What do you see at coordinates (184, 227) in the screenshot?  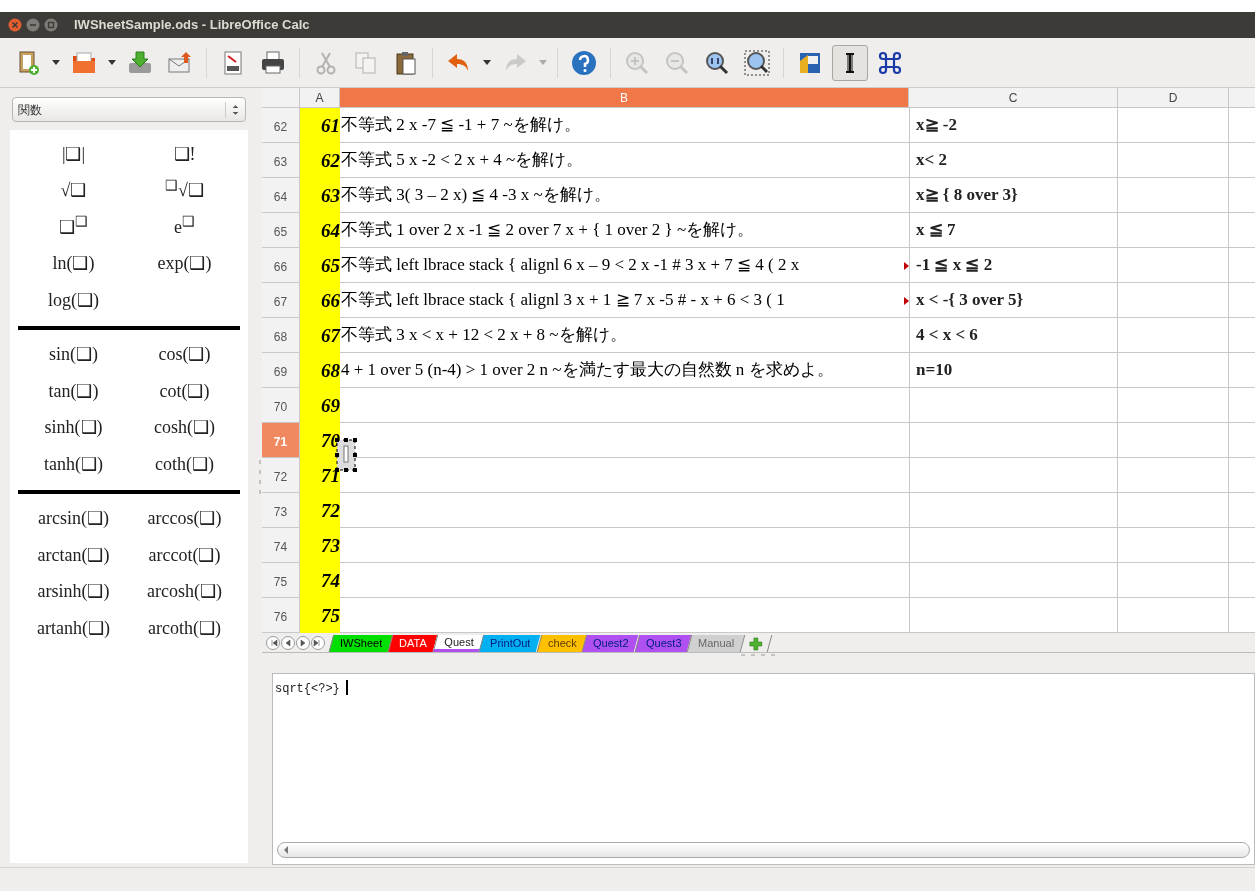 I see `symbol-item: e$^{❑}$` at bounding box center [184, 227].